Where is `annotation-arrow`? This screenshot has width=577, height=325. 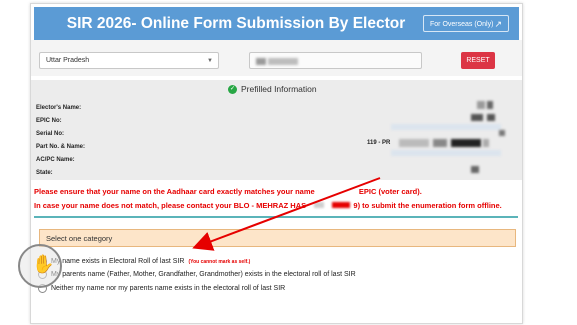
annotation-arrow is located at coordinates (286, 214).